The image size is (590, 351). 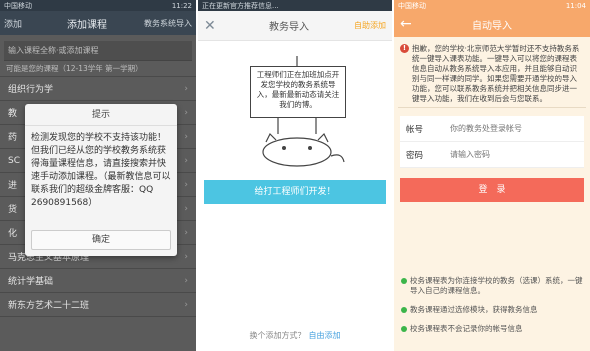 I want to click on account-row: 帐号, so click(x=492, y=129).